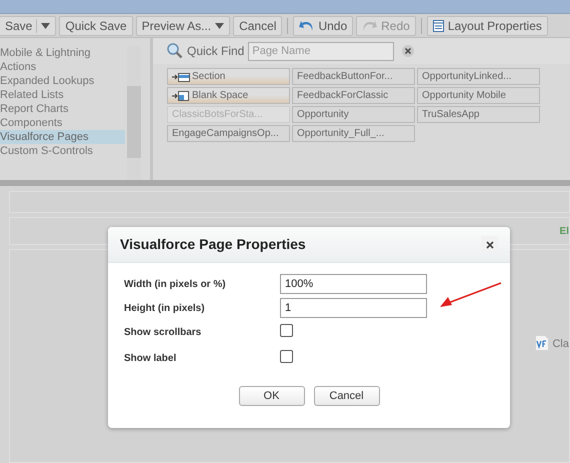  What do you see at coordinates (28, 26) in the screenshot?
I see `save-button: Save` at bounding box center [28, 26].